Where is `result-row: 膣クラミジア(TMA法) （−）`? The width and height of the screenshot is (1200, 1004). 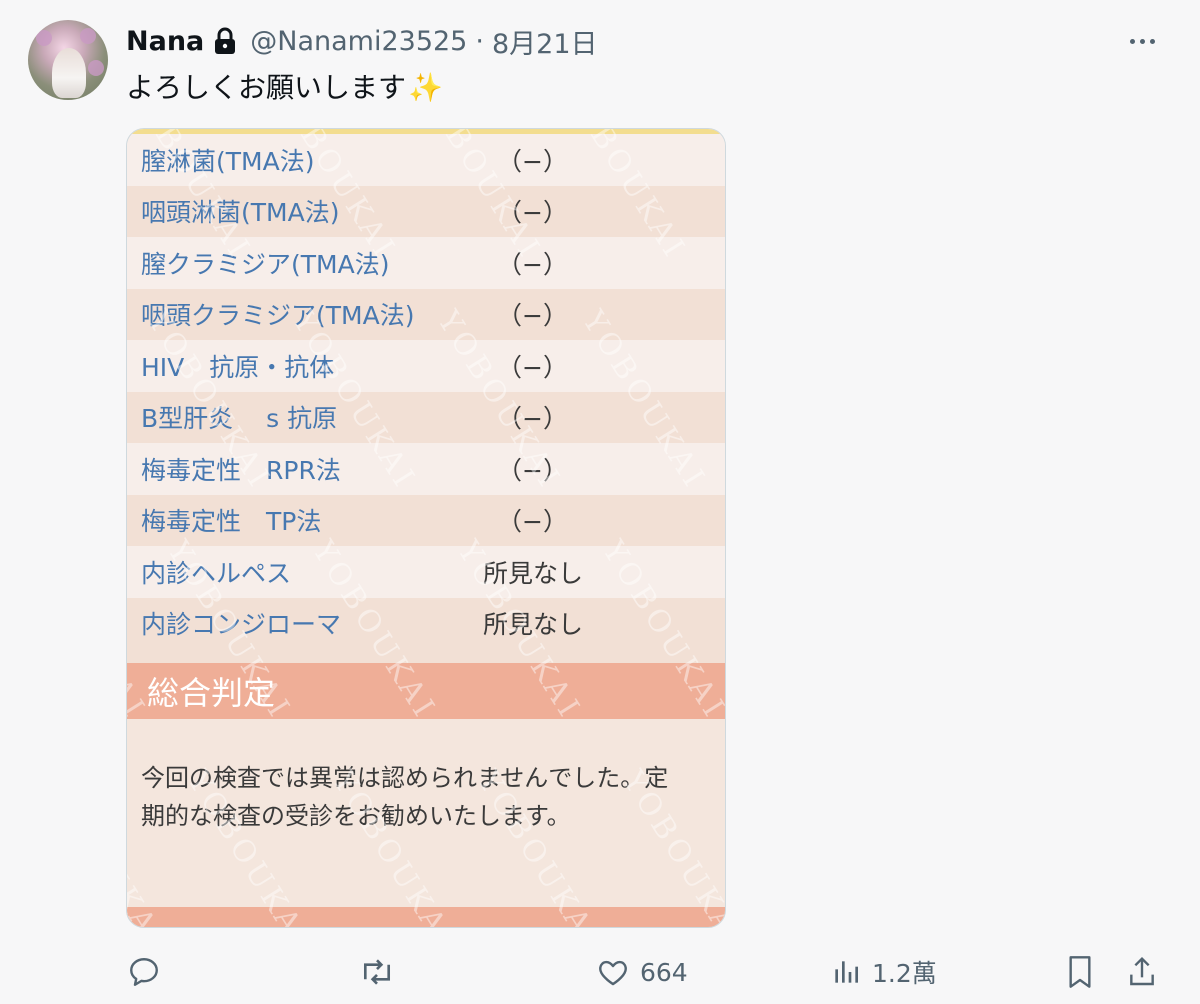
result-row: 膣クラミジア(TMA法) （−） is located at coordinates (426, 263).